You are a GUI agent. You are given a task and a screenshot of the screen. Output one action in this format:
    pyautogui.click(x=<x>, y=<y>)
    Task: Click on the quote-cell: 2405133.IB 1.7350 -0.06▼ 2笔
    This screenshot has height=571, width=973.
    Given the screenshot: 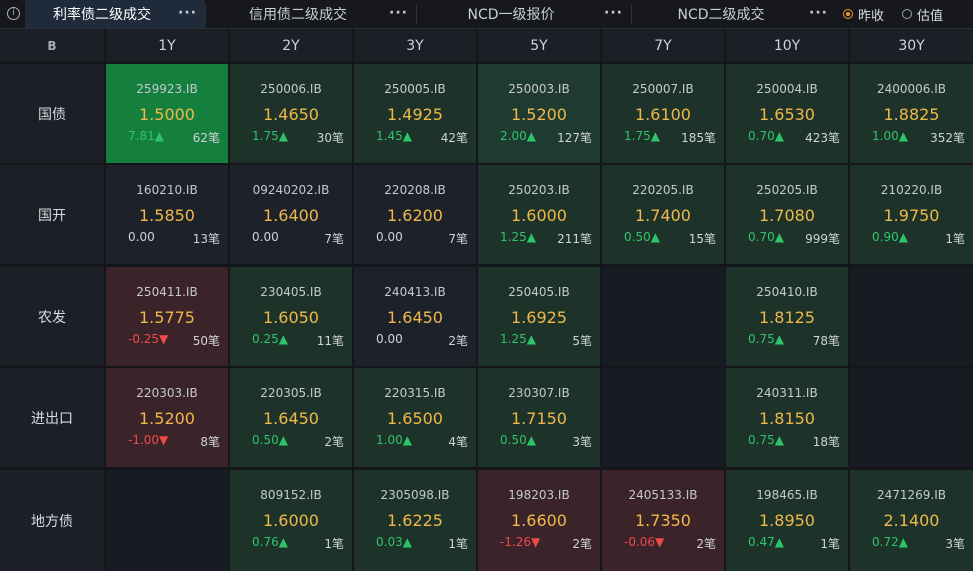 What is the action you would take?
    pyautogui.click(x=663, y=520)
    